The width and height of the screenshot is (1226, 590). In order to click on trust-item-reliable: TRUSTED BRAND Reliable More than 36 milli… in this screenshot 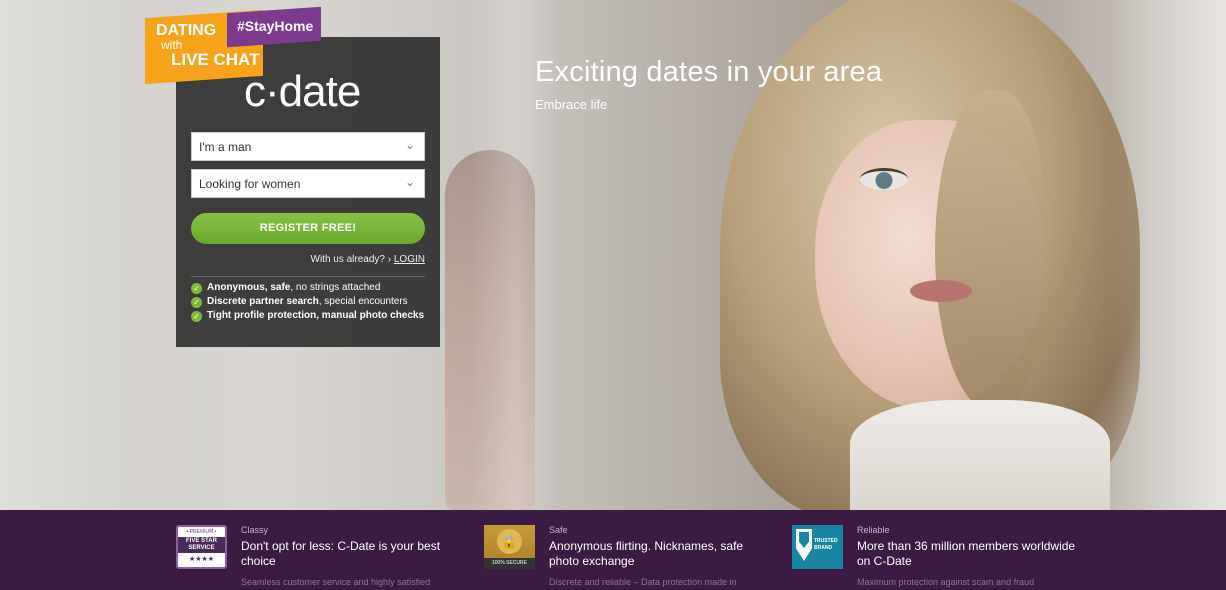, I will do `click(937, 550)`.